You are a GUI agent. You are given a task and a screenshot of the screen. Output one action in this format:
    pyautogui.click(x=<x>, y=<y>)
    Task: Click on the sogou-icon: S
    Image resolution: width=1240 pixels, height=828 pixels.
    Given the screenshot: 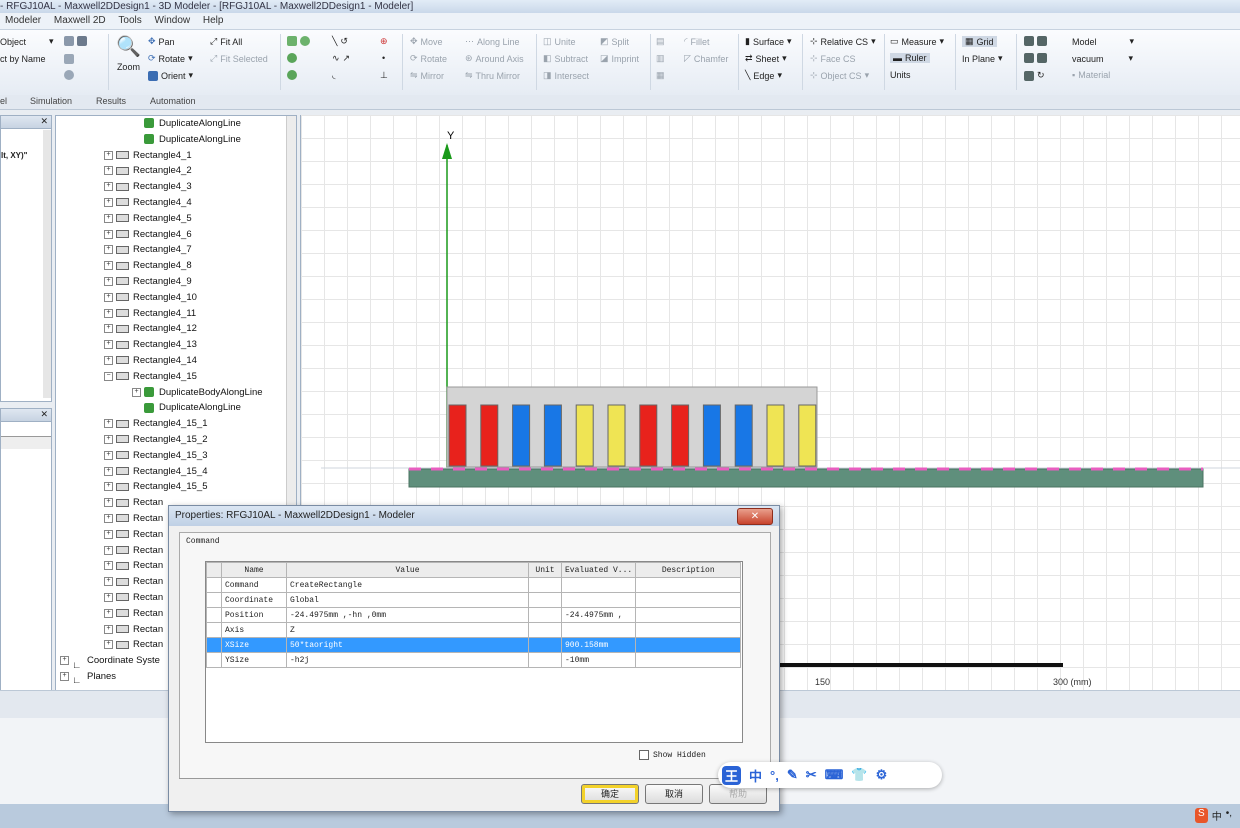 What is the action you would take?
    pyautogui.click(x=1201, y=815)
    